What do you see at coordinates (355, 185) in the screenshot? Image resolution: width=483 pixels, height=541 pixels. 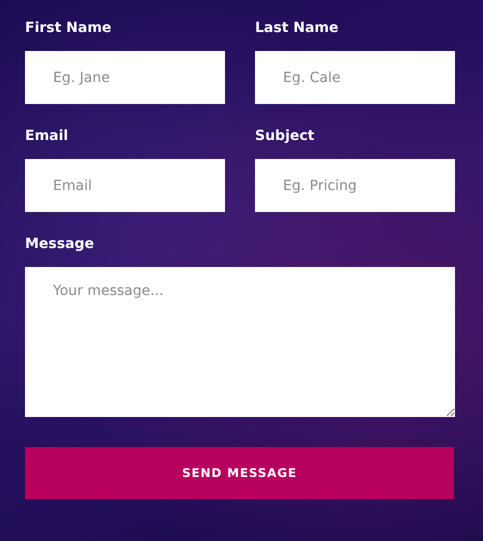 I see `input-field: Eg. Pricing` at bounding box center [355, 185].